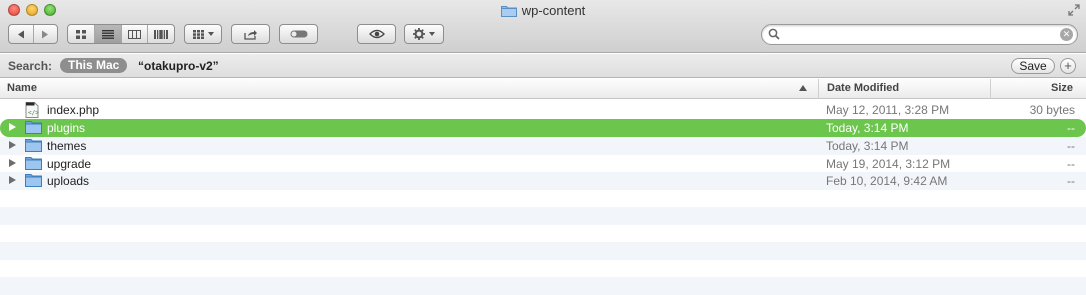 The height and width of the screenshot is (295, 1086). What do you see at coordinates (66, 128) in the screenshot?
I see `file-name: plugins` at bounding box center [66, 128].